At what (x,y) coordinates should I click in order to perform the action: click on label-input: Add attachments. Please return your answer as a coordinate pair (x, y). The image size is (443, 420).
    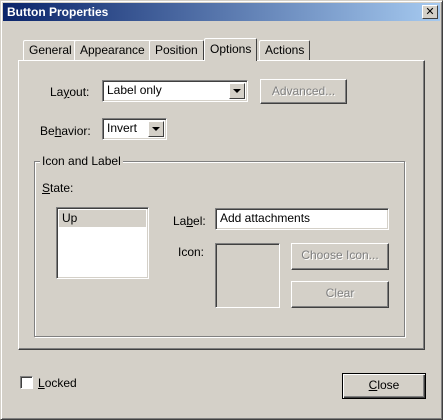
    Looking at the image, I should click on (302, 219).